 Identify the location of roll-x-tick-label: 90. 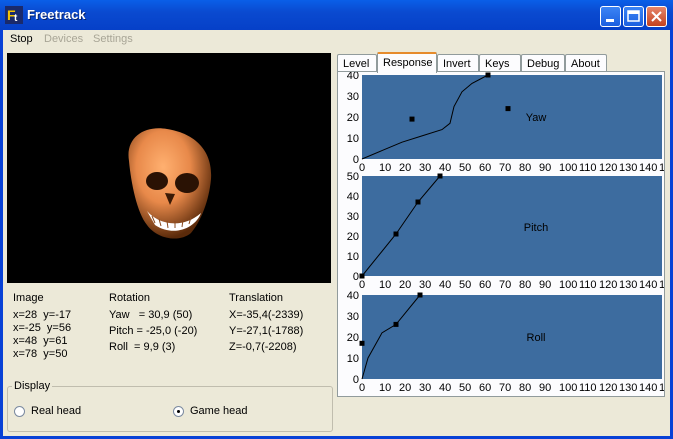
(545, 388).